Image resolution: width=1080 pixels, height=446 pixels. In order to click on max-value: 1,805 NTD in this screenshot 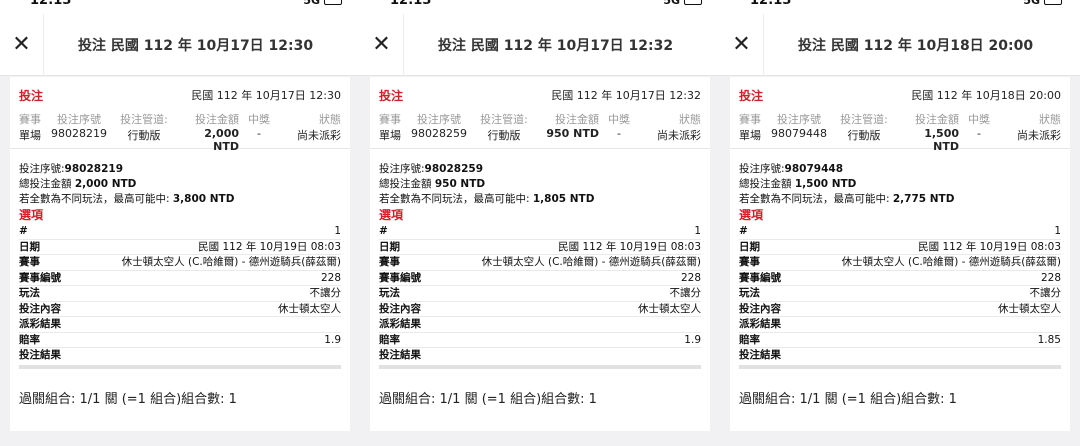, I will do `click(563, 199)`.